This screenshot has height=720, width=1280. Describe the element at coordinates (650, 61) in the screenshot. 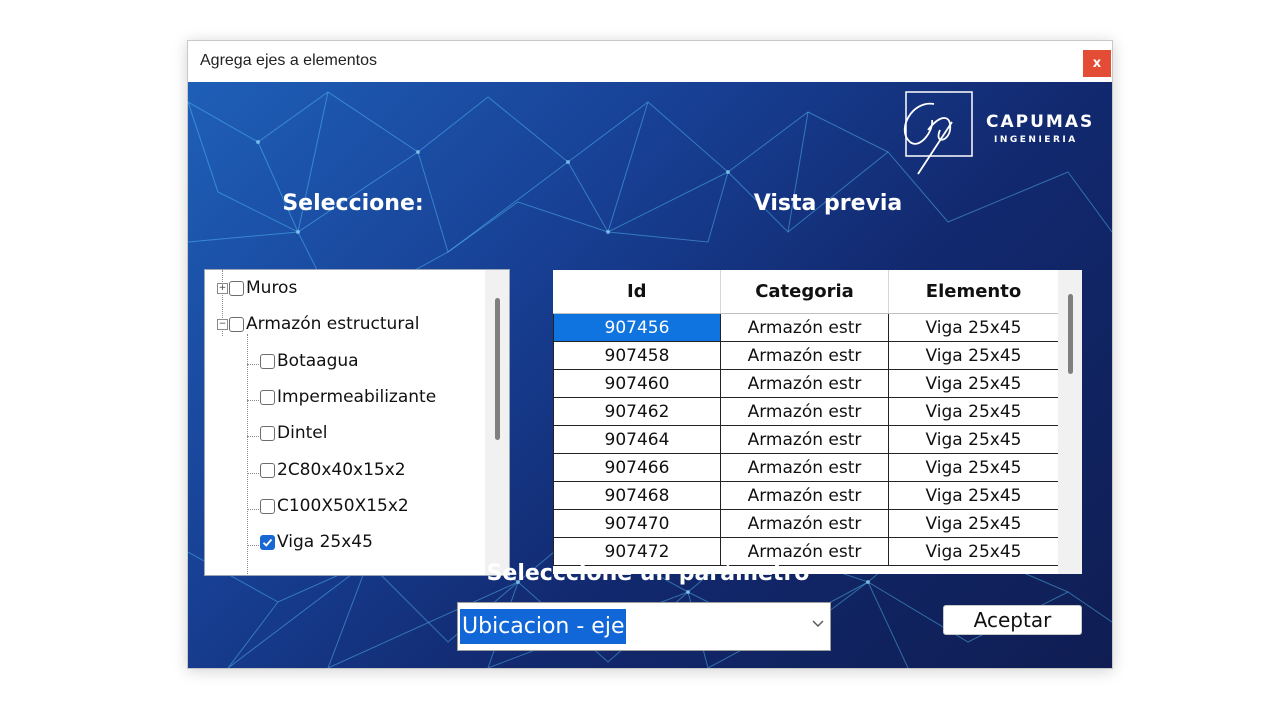

I see `title-bar: Agrega ejes a elementos x` at that location.